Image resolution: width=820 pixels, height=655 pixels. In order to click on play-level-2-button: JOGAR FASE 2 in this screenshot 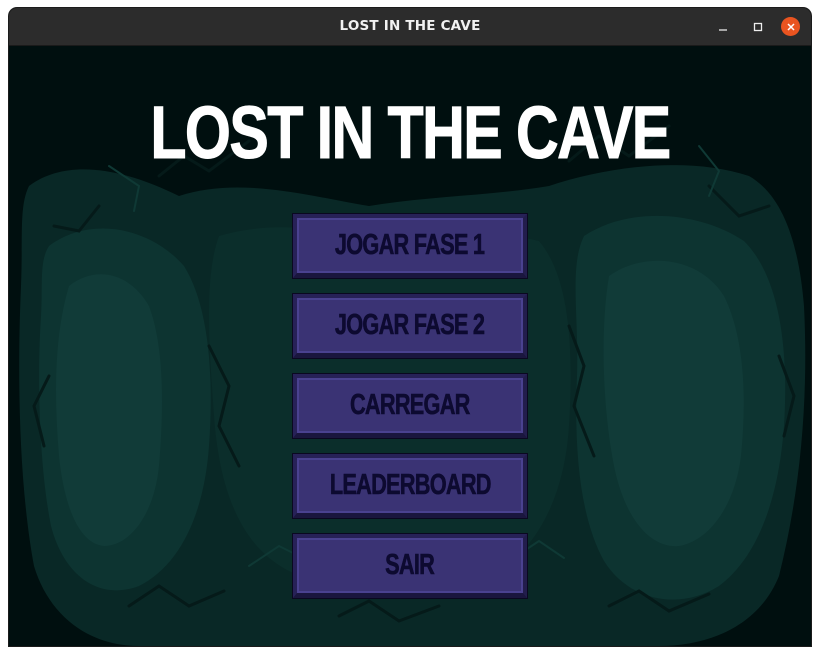, I will do `click(410, 326)`.